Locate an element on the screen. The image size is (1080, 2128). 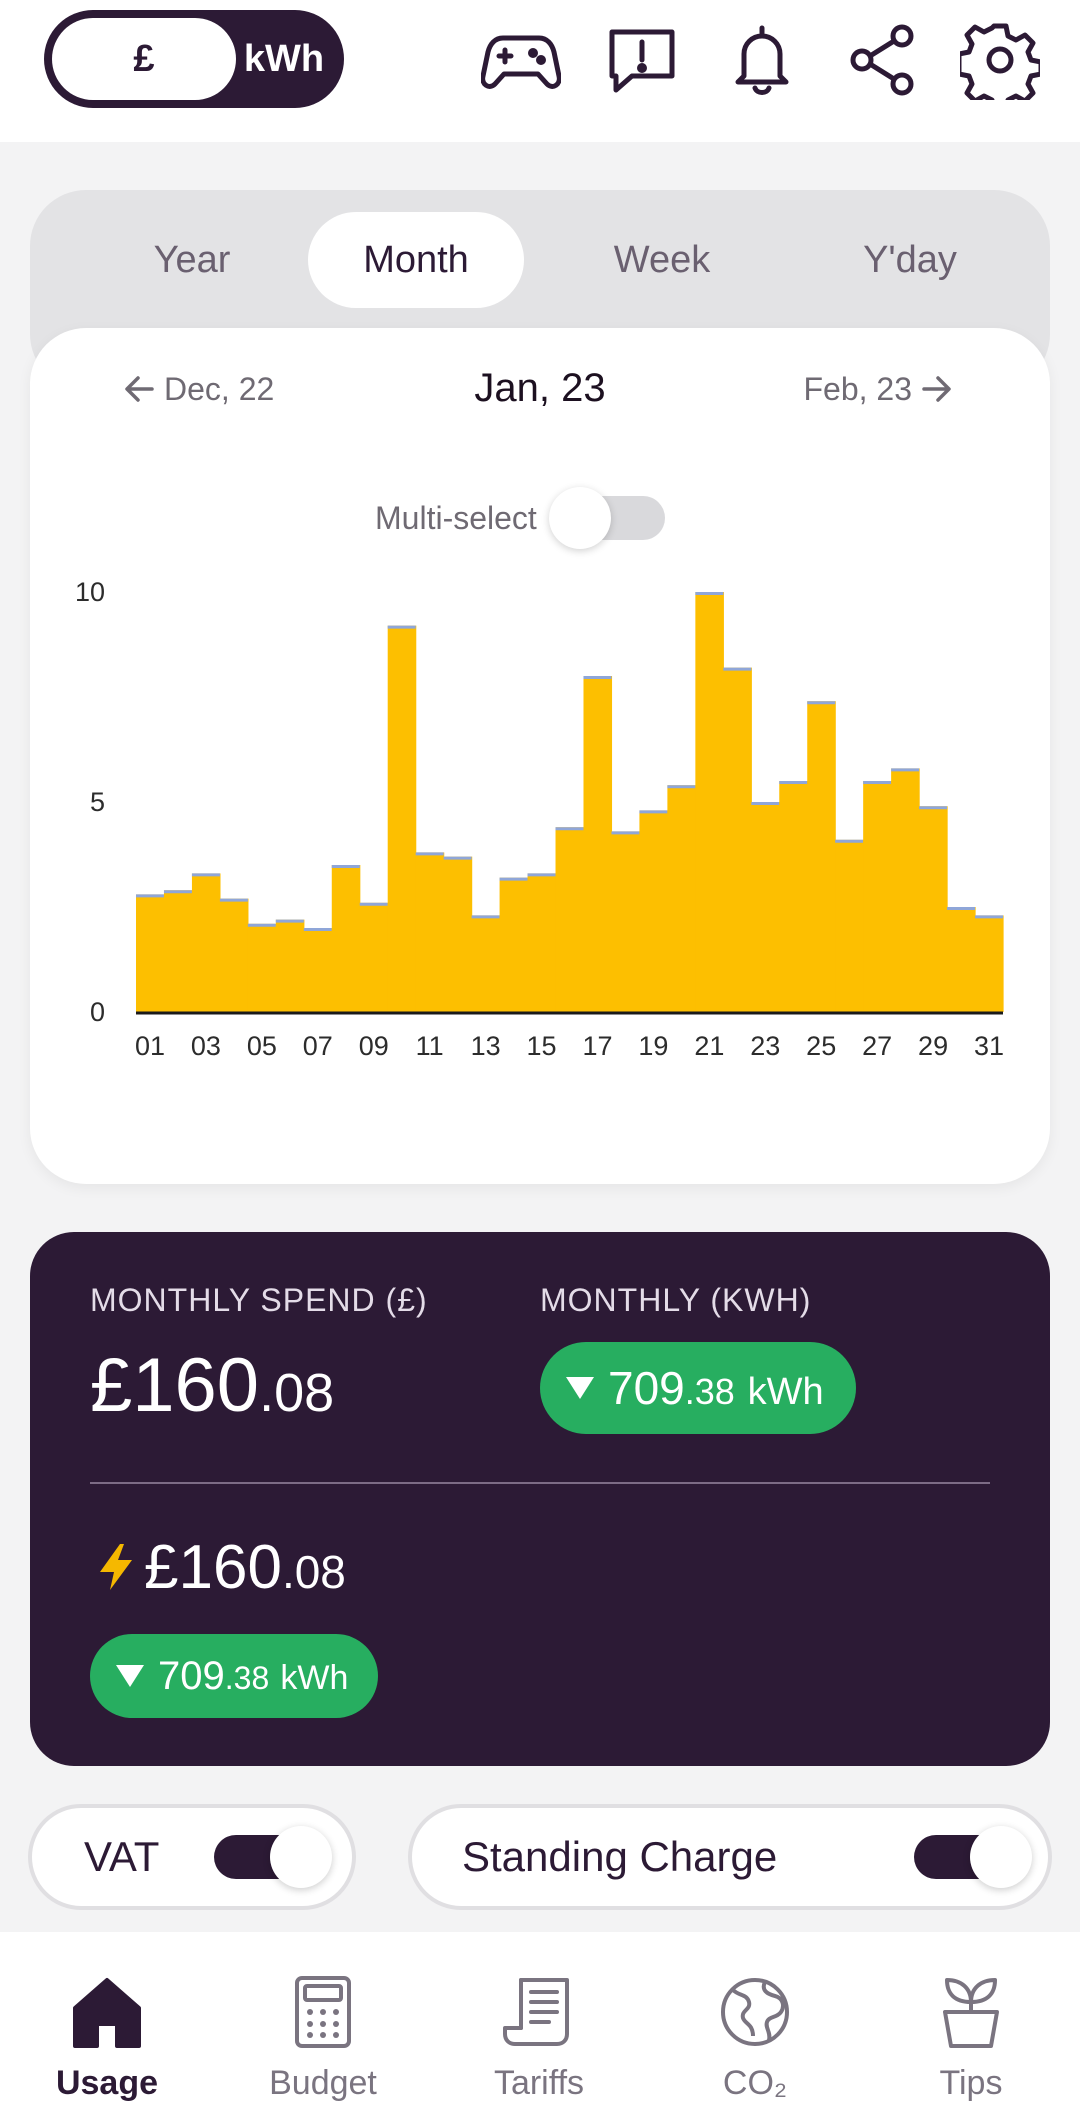
vat-label: VAT is located at coordinates (122, 1856).